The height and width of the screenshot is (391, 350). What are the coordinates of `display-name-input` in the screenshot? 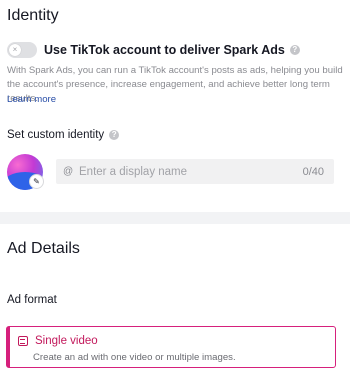 It's located at (190, 171).